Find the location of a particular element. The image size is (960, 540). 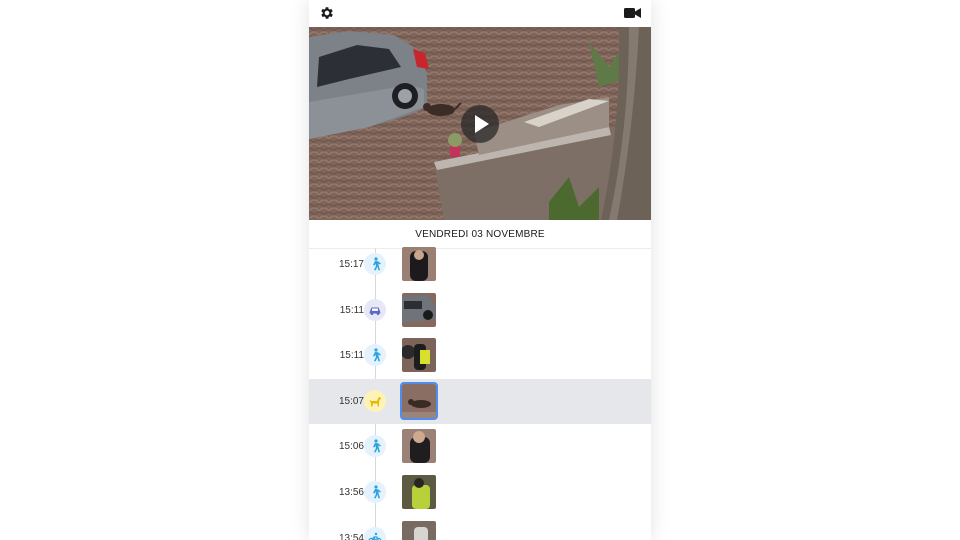

play-button is located at coordinates (480, 124).